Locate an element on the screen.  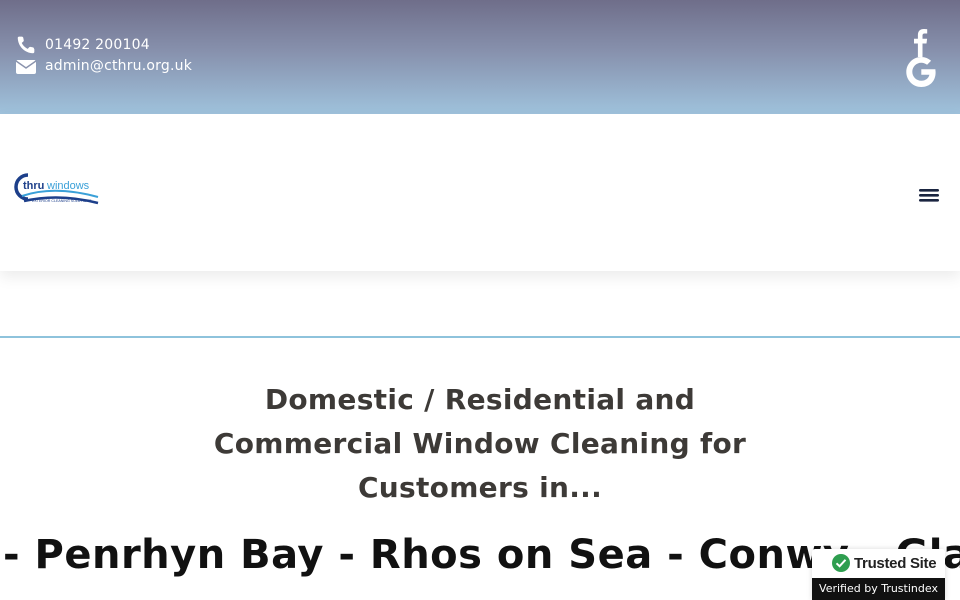
hamburger-menu-icon is located at coordinates (929, 195).